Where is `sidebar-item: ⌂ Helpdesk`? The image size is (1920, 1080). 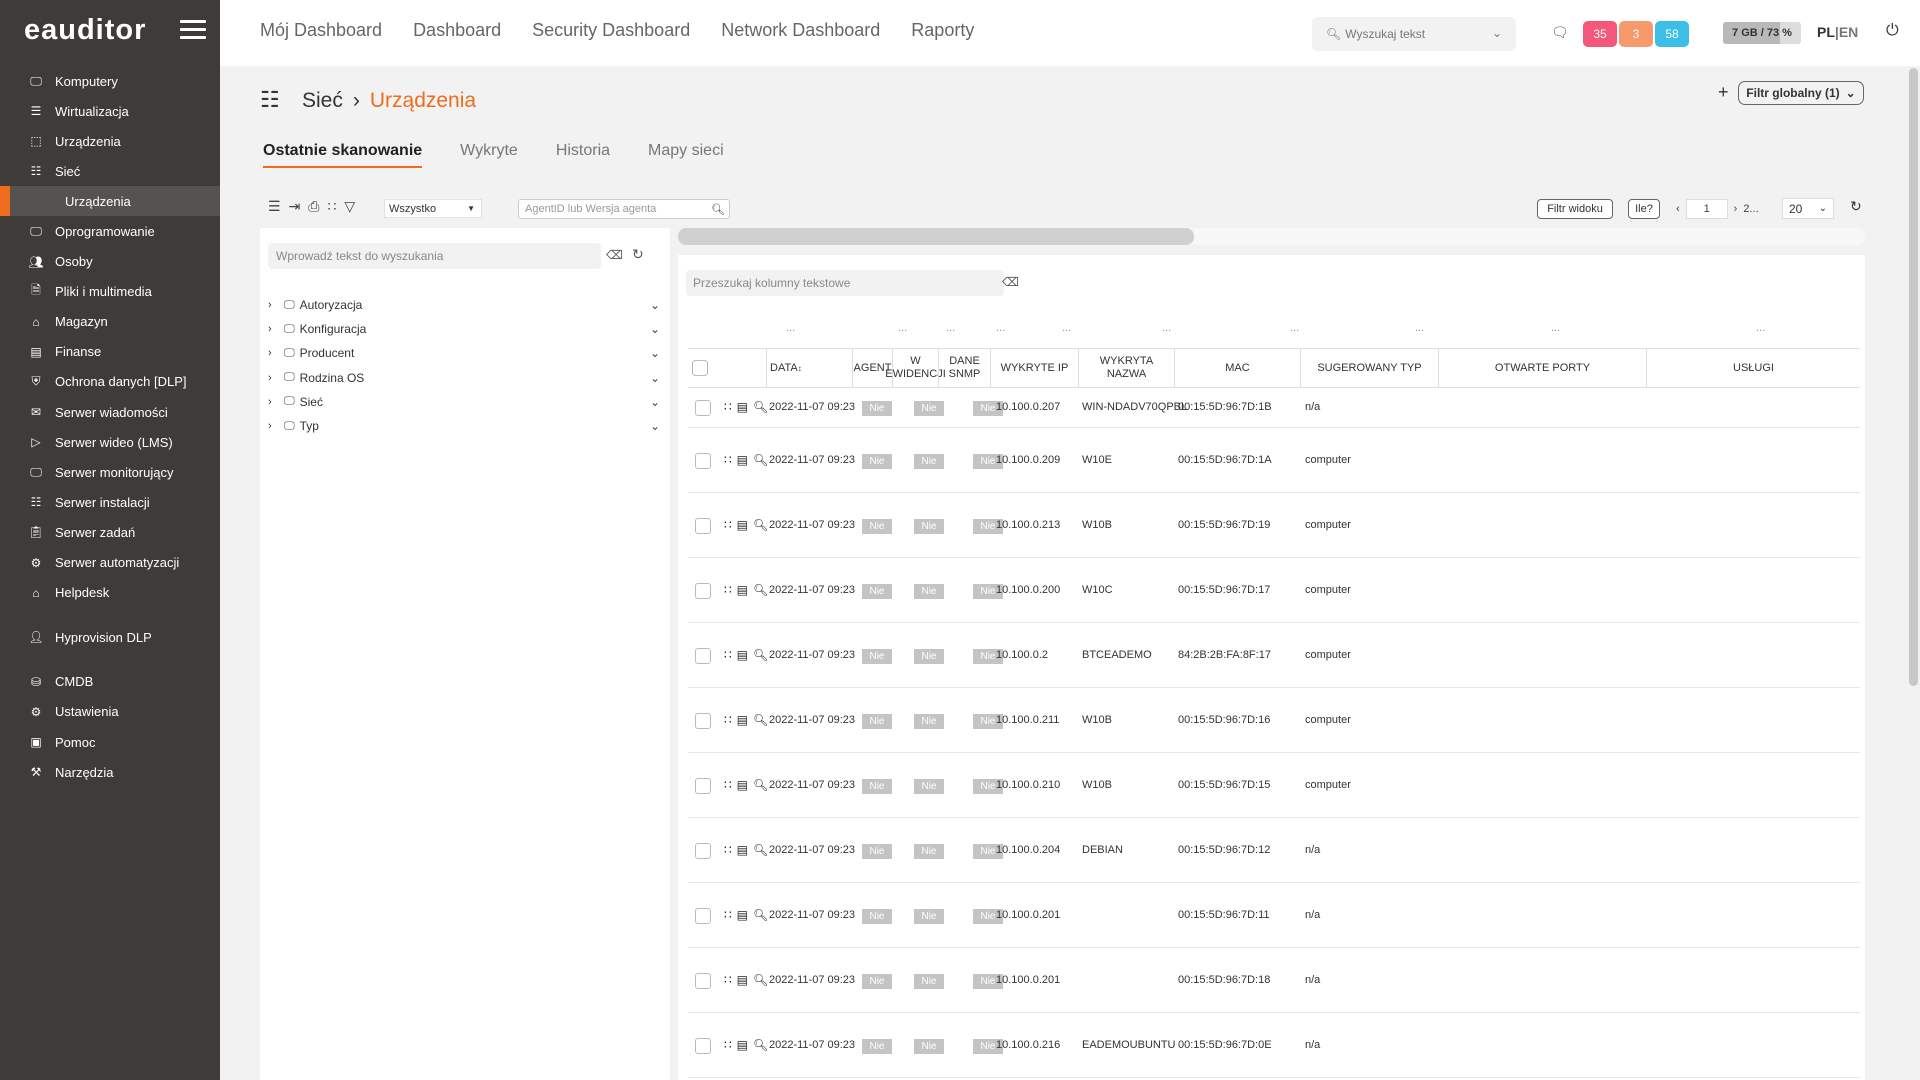 sidebar-item: ⌂ Helpdesk is located at coordinates (110, 593).